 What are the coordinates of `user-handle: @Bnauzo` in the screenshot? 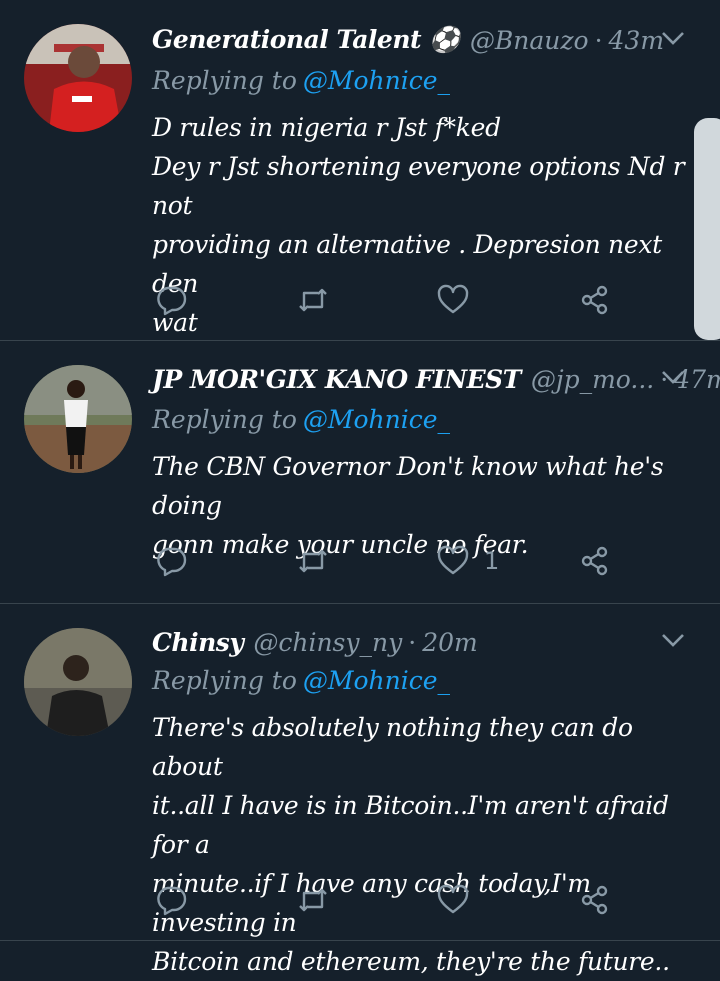 It's located at (529, 40).